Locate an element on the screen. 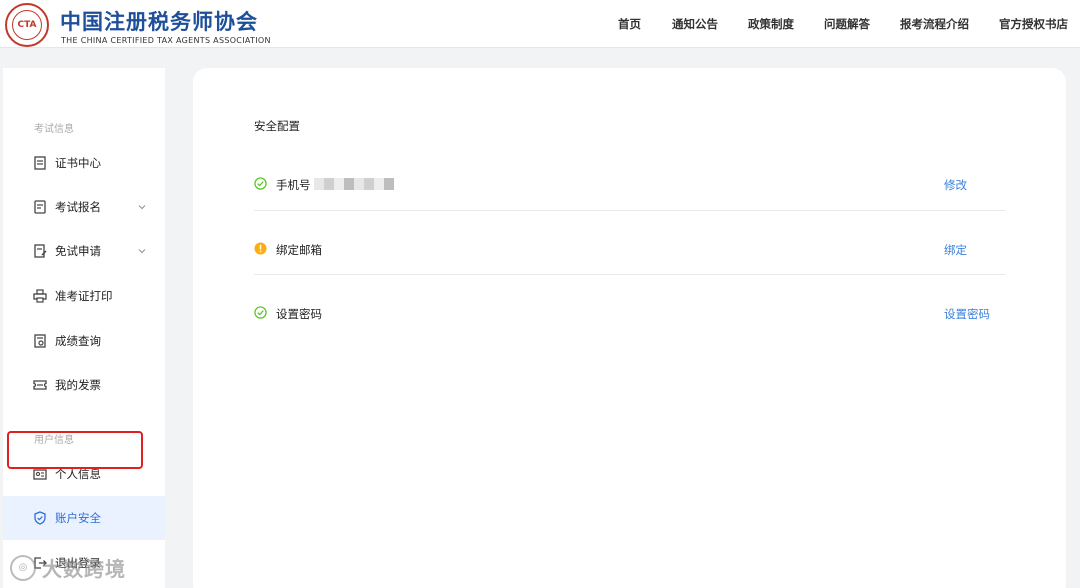  certificate-icon is located at coordinates (40, 163).